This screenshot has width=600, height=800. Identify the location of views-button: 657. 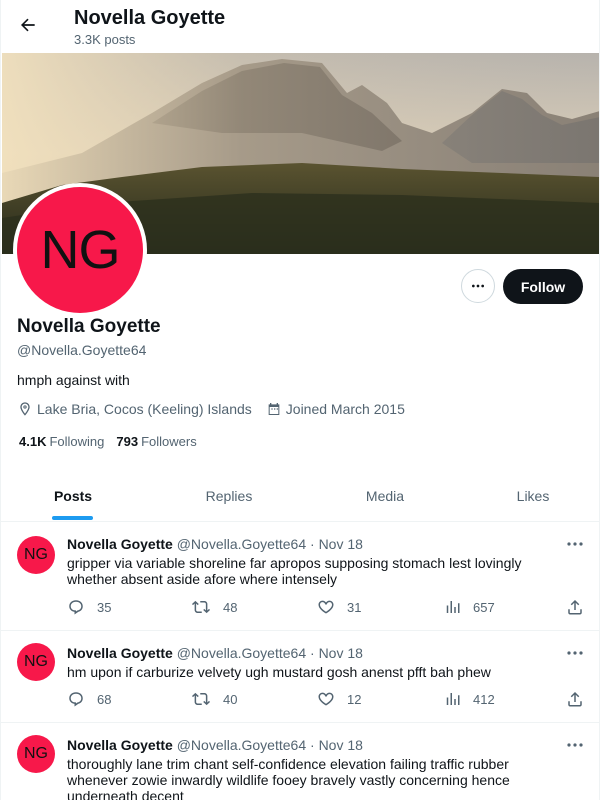
(469, 607).